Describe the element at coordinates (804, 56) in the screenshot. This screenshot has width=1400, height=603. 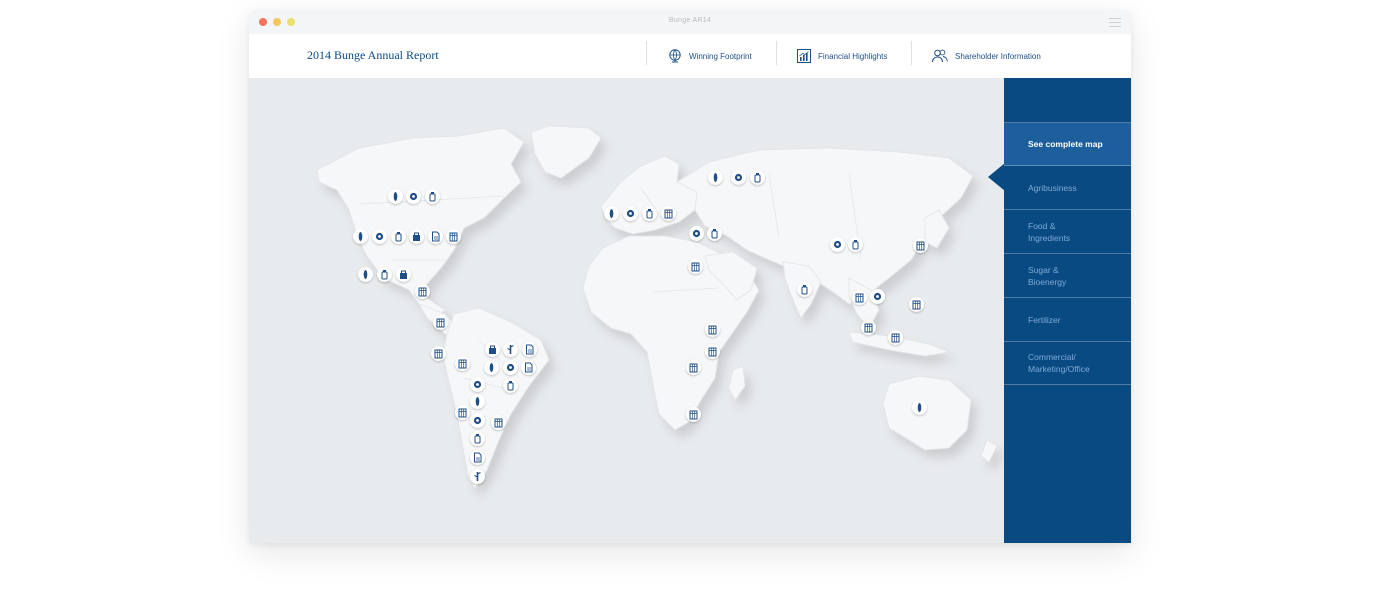
I see `bar-chart-icon` at that location.